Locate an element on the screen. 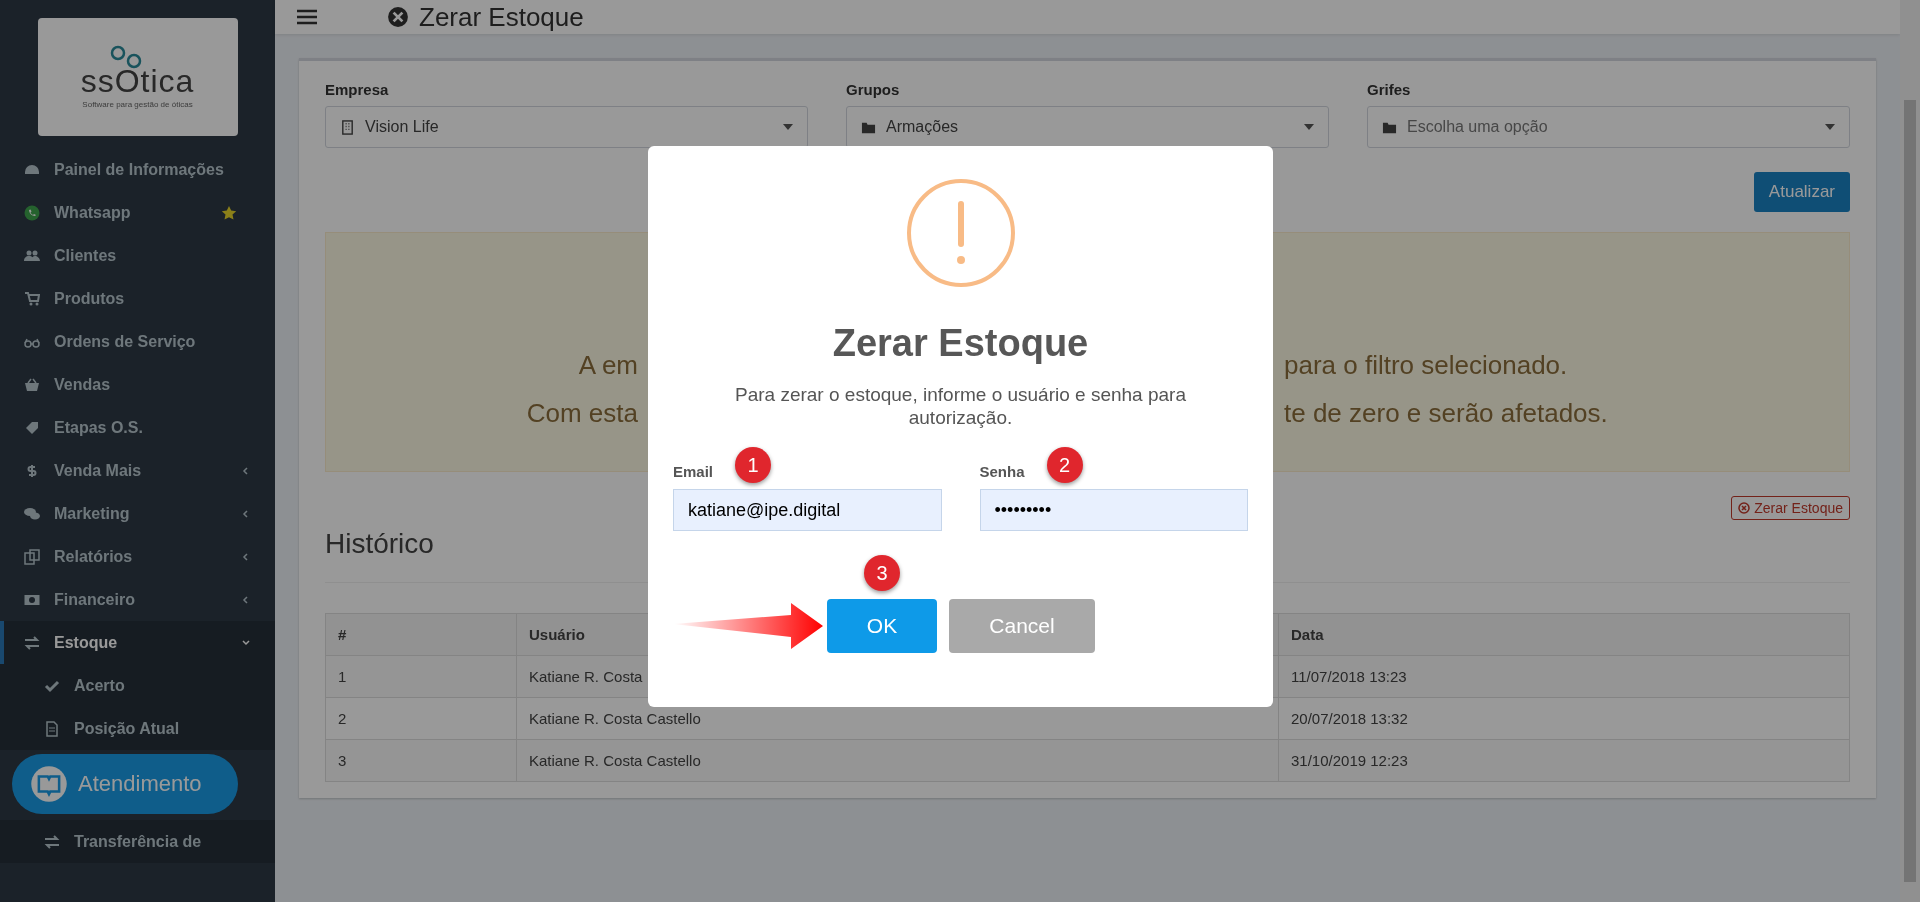 The width and height of the screenshot is (1920, 902). sidebar-item: Painel de Informações is located at coordinates (137, 169).